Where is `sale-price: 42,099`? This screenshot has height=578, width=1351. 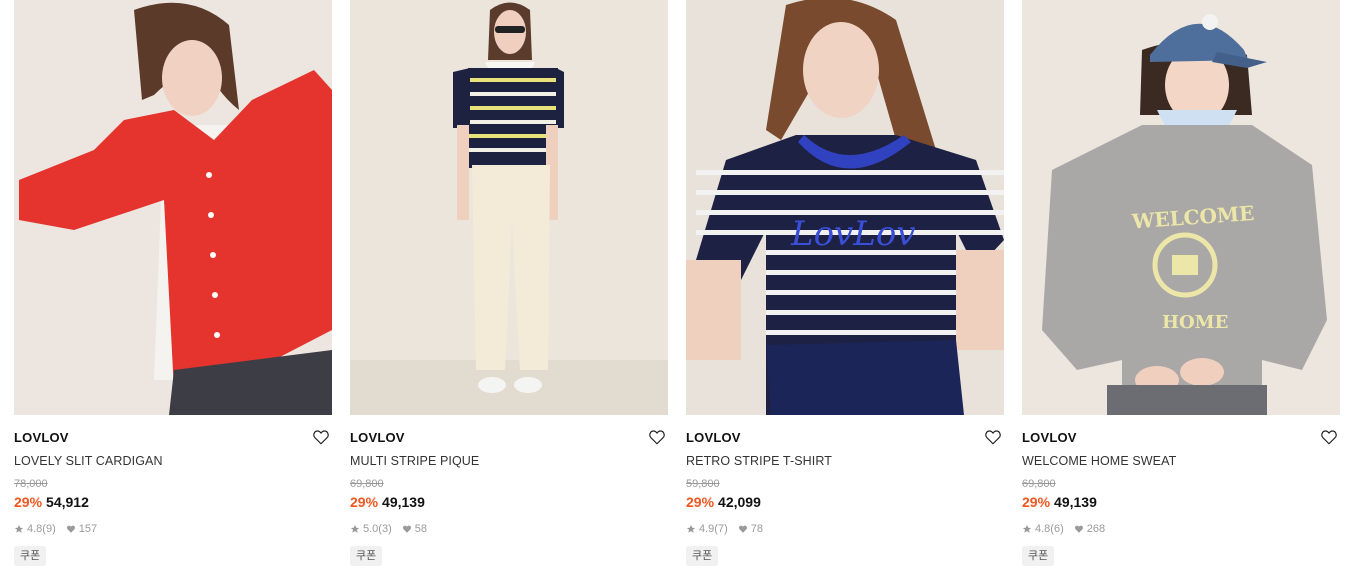 sale-price: 42,099 is located at coordinates (739, 502).